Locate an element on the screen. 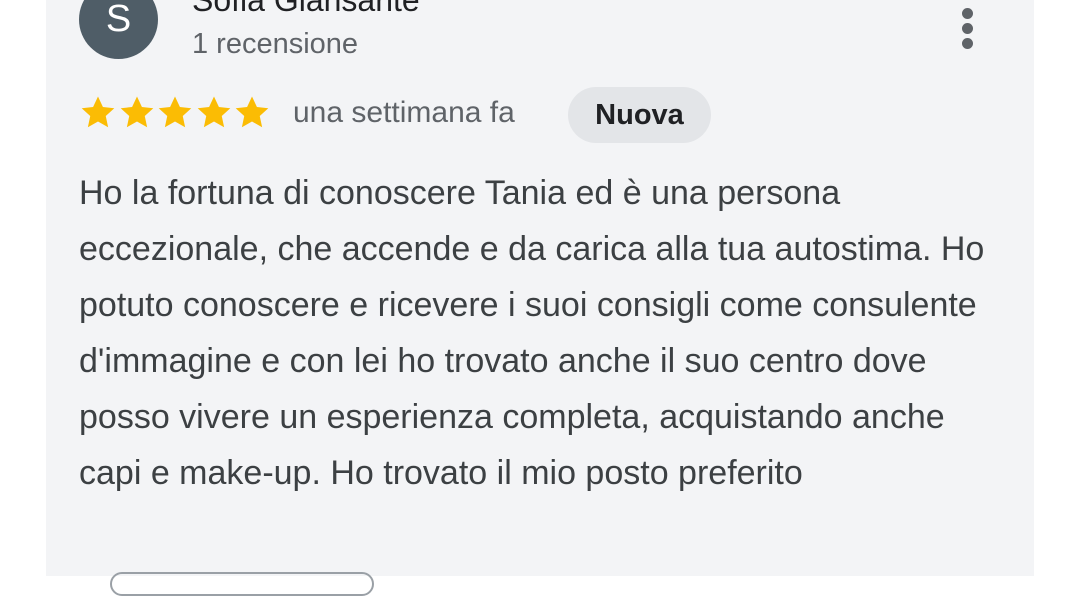  author-name: Sofia Giansante is located at coordinates (306, 9).